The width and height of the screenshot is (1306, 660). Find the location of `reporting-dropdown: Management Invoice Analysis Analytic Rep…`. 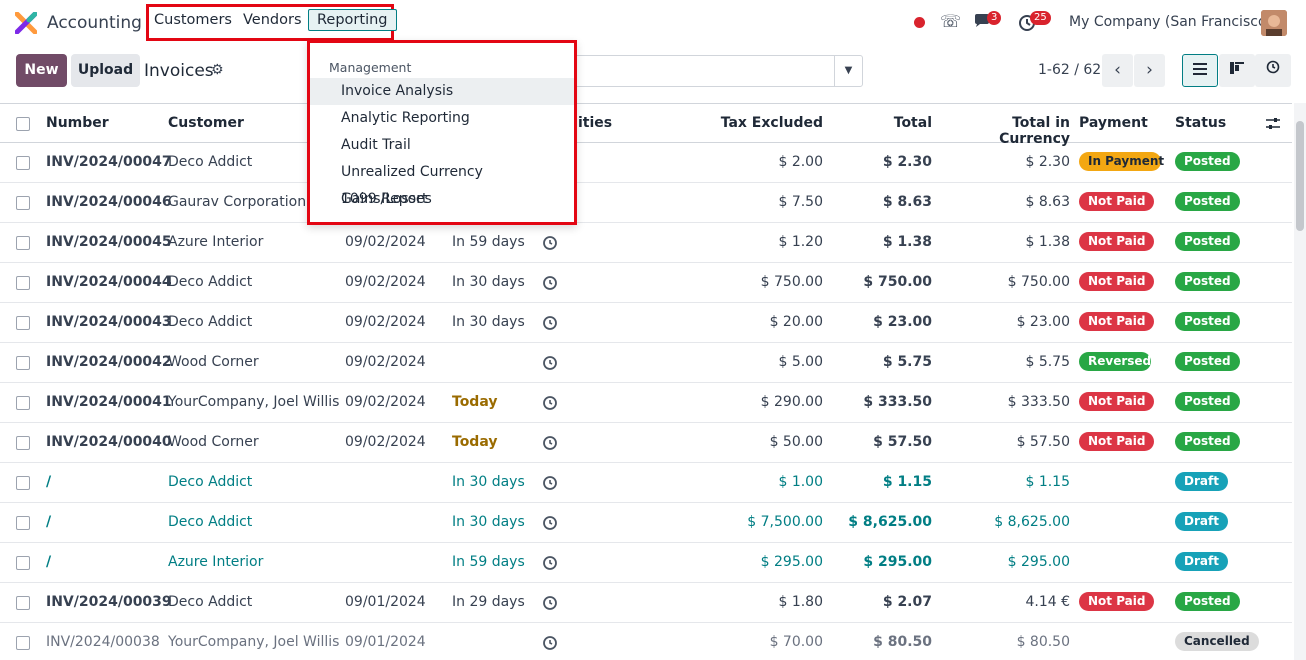

reporting-dropdown: Management Invoice Analysis Analytic Rep… is located at coordinates (442, 132).